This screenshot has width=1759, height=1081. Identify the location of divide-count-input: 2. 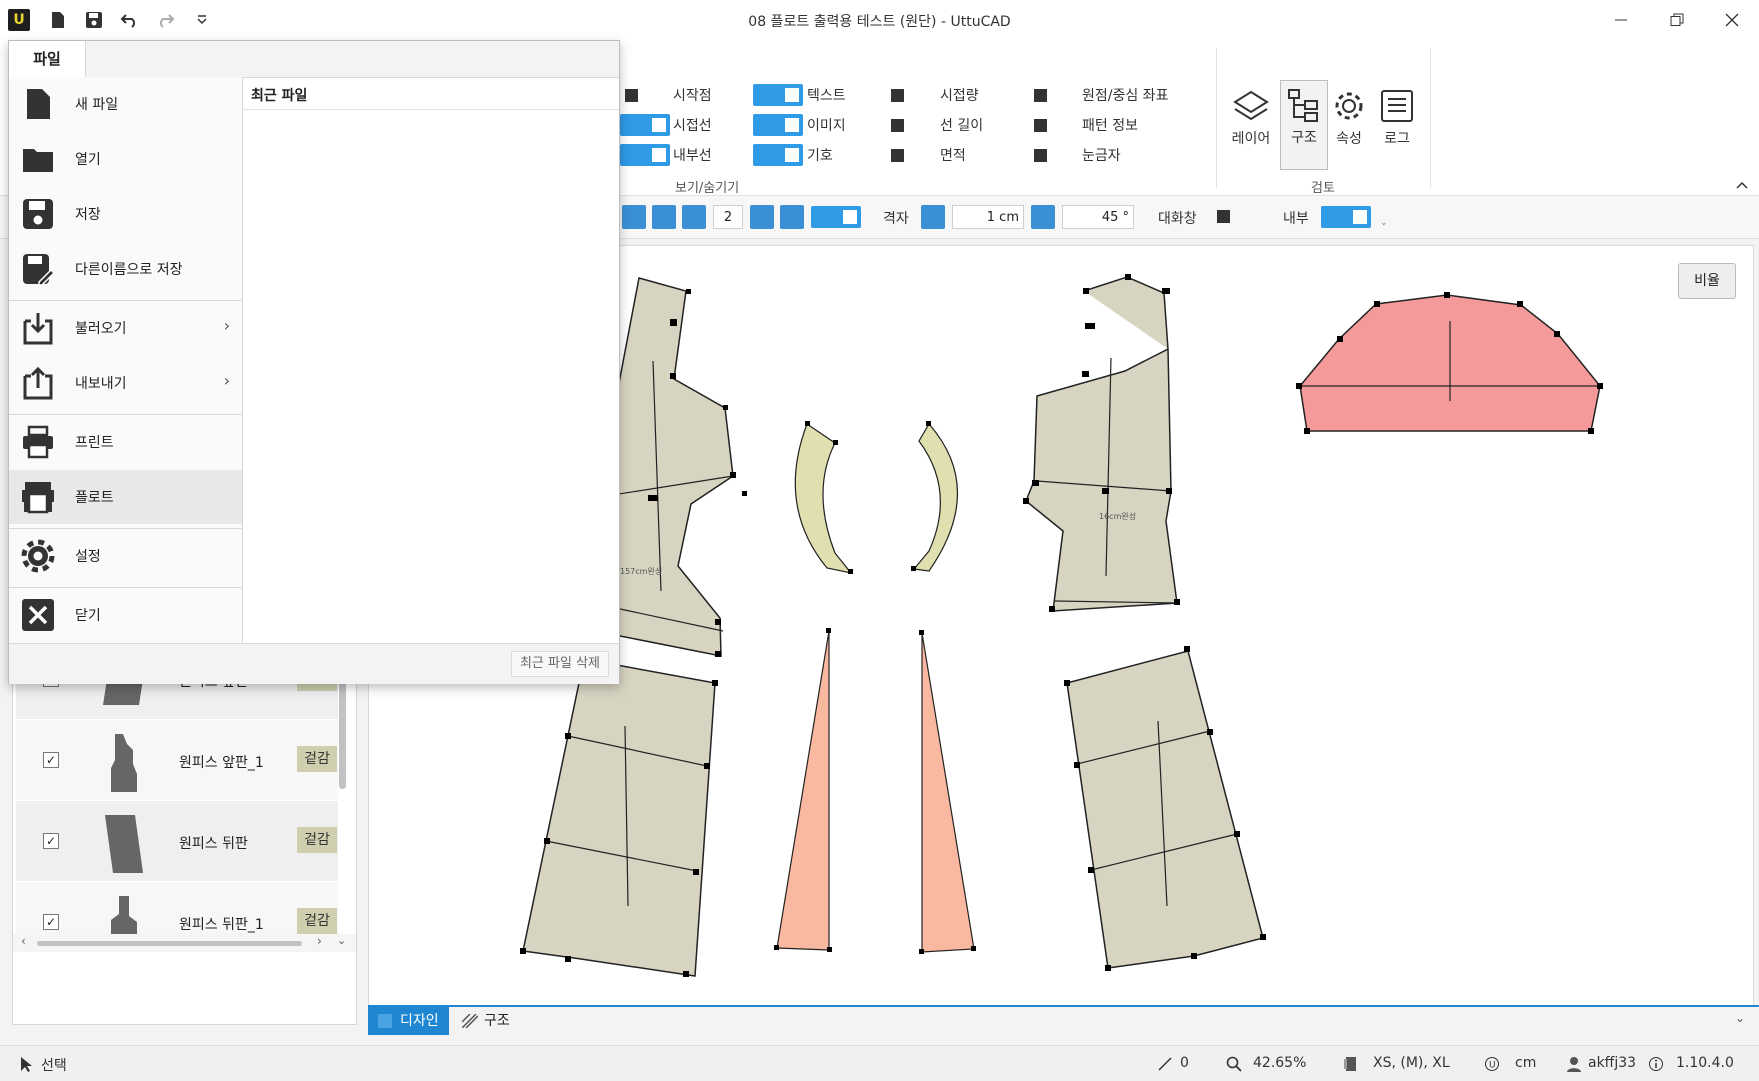
(728, 217).